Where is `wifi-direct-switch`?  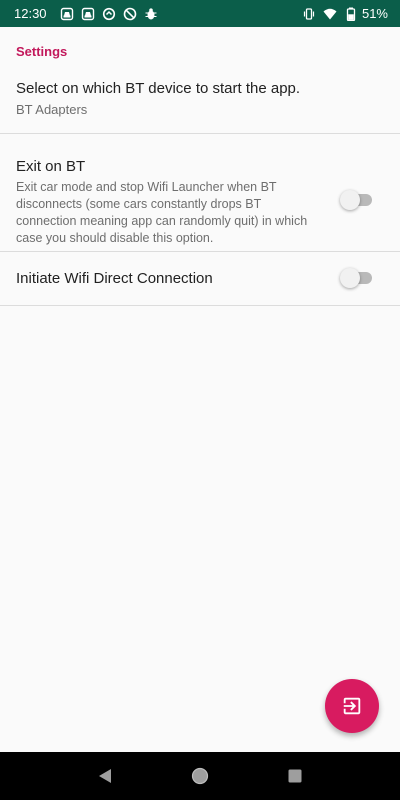 wifi-direct-switch is located at coordinates (357, 278).